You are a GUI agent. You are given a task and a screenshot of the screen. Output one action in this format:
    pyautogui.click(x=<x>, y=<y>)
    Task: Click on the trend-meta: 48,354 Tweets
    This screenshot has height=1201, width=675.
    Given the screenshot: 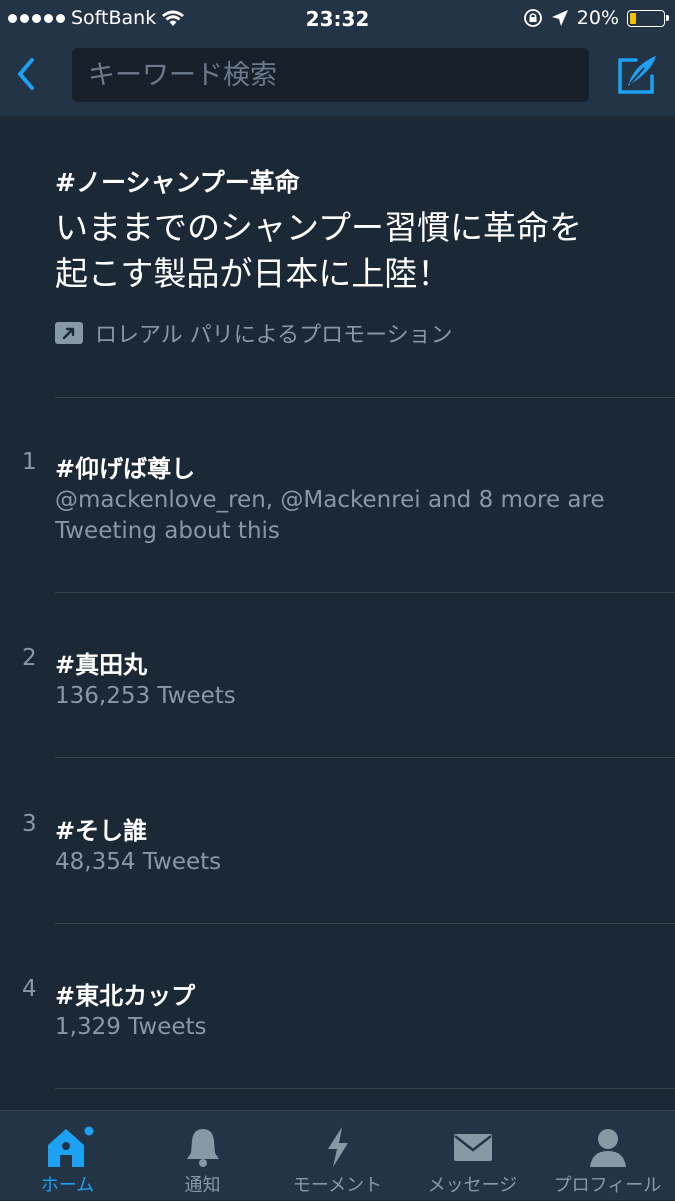 What is the action you would take?
    pyautogui.click(x=138, y=862)
    